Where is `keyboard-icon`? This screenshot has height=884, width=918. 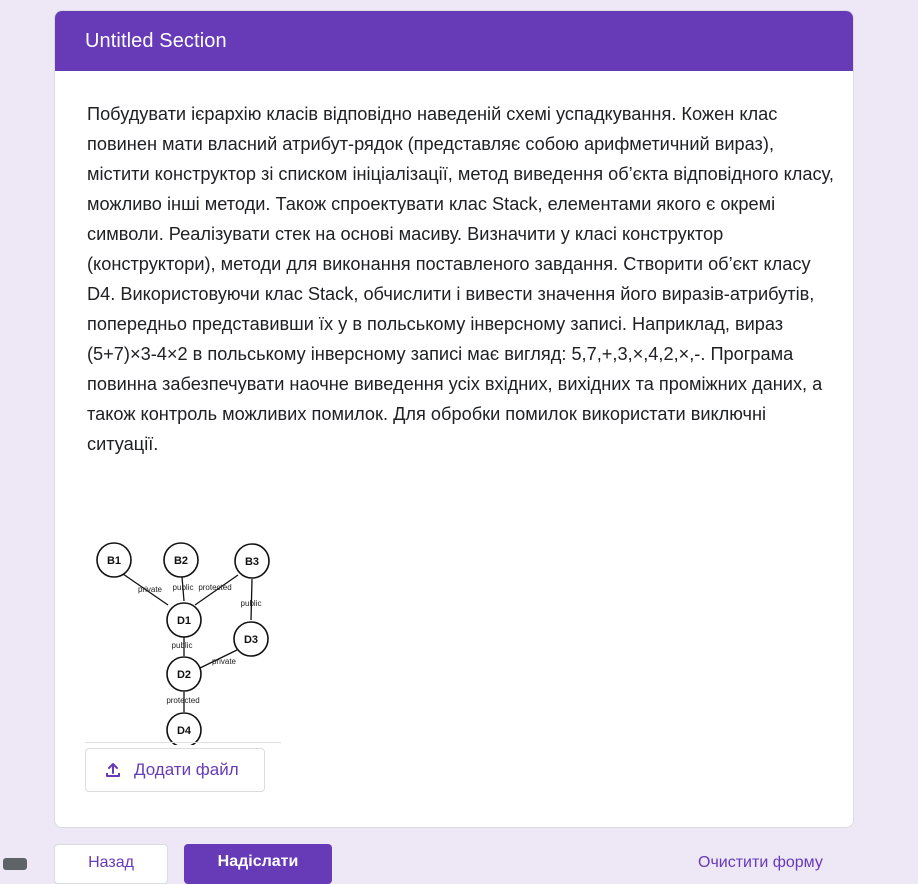 keyboard-icon is located at coordinates (15, 864).